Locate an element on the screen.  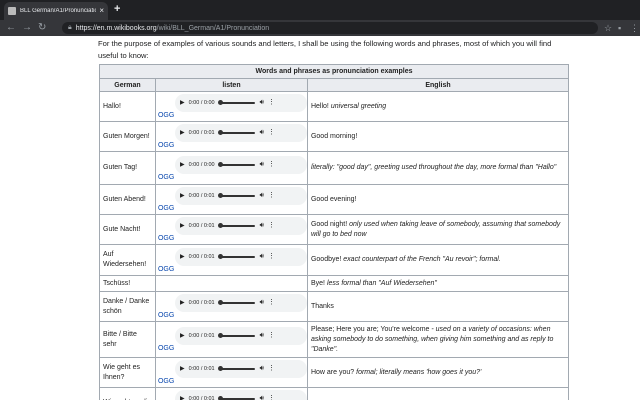
tab-title: BLL German/A1/Pronunciation is located at coordinates (58, 11).